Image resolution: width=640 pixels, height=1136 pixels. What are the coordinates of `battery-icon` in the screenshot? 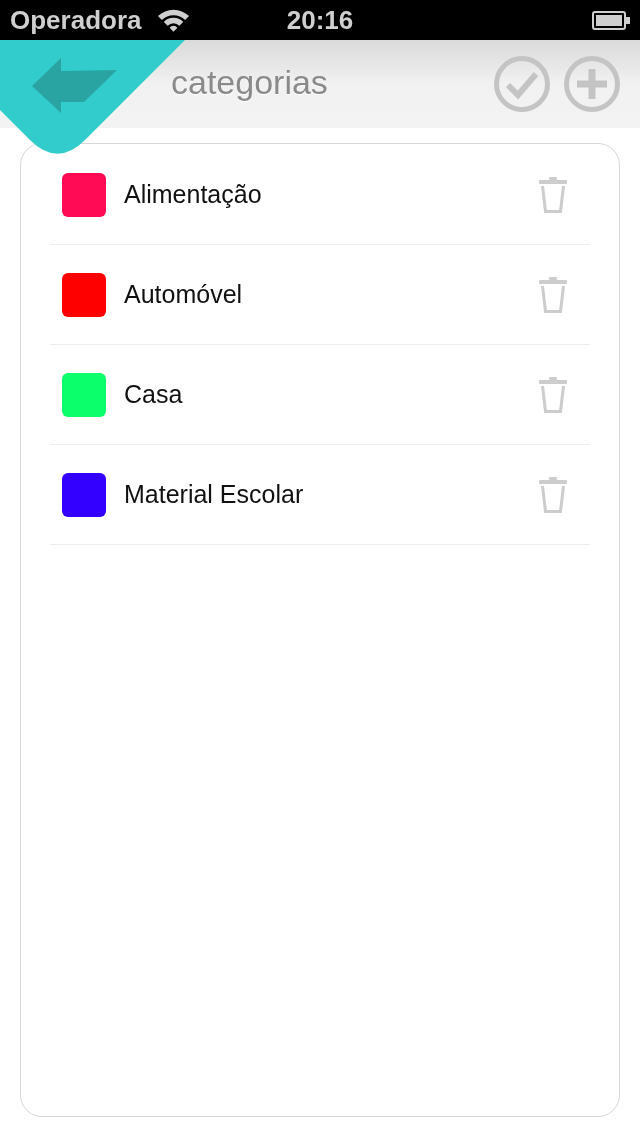 It's located at (611, 20).